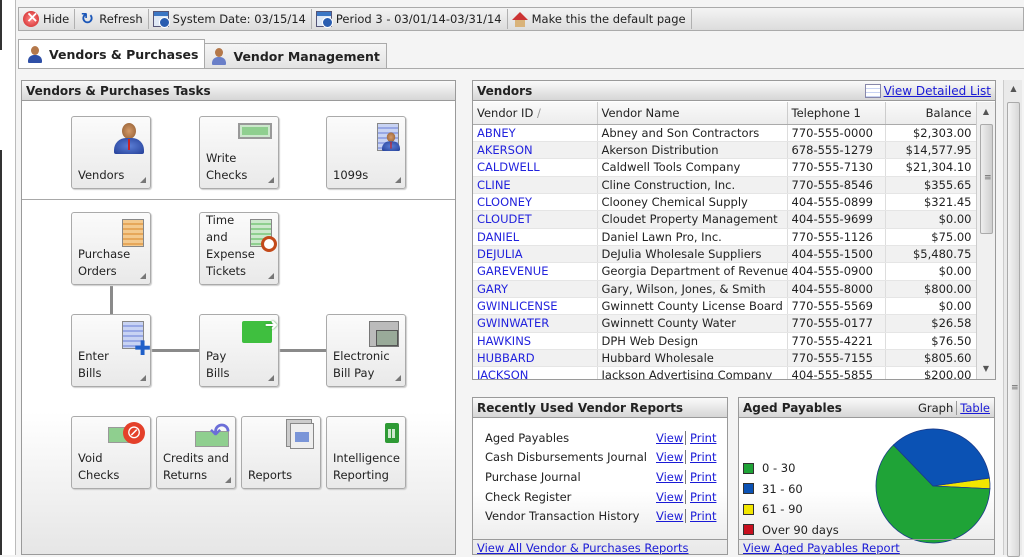  Describe the element at coordinates (791, 530) in the screenshot. I see `legend-item: Over 90 days` at that location.